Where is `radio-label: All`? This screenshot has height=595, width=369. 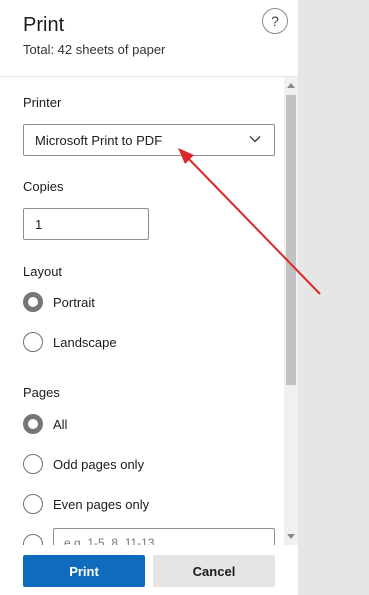 radio-label: All is located at coordinates (60, 424).